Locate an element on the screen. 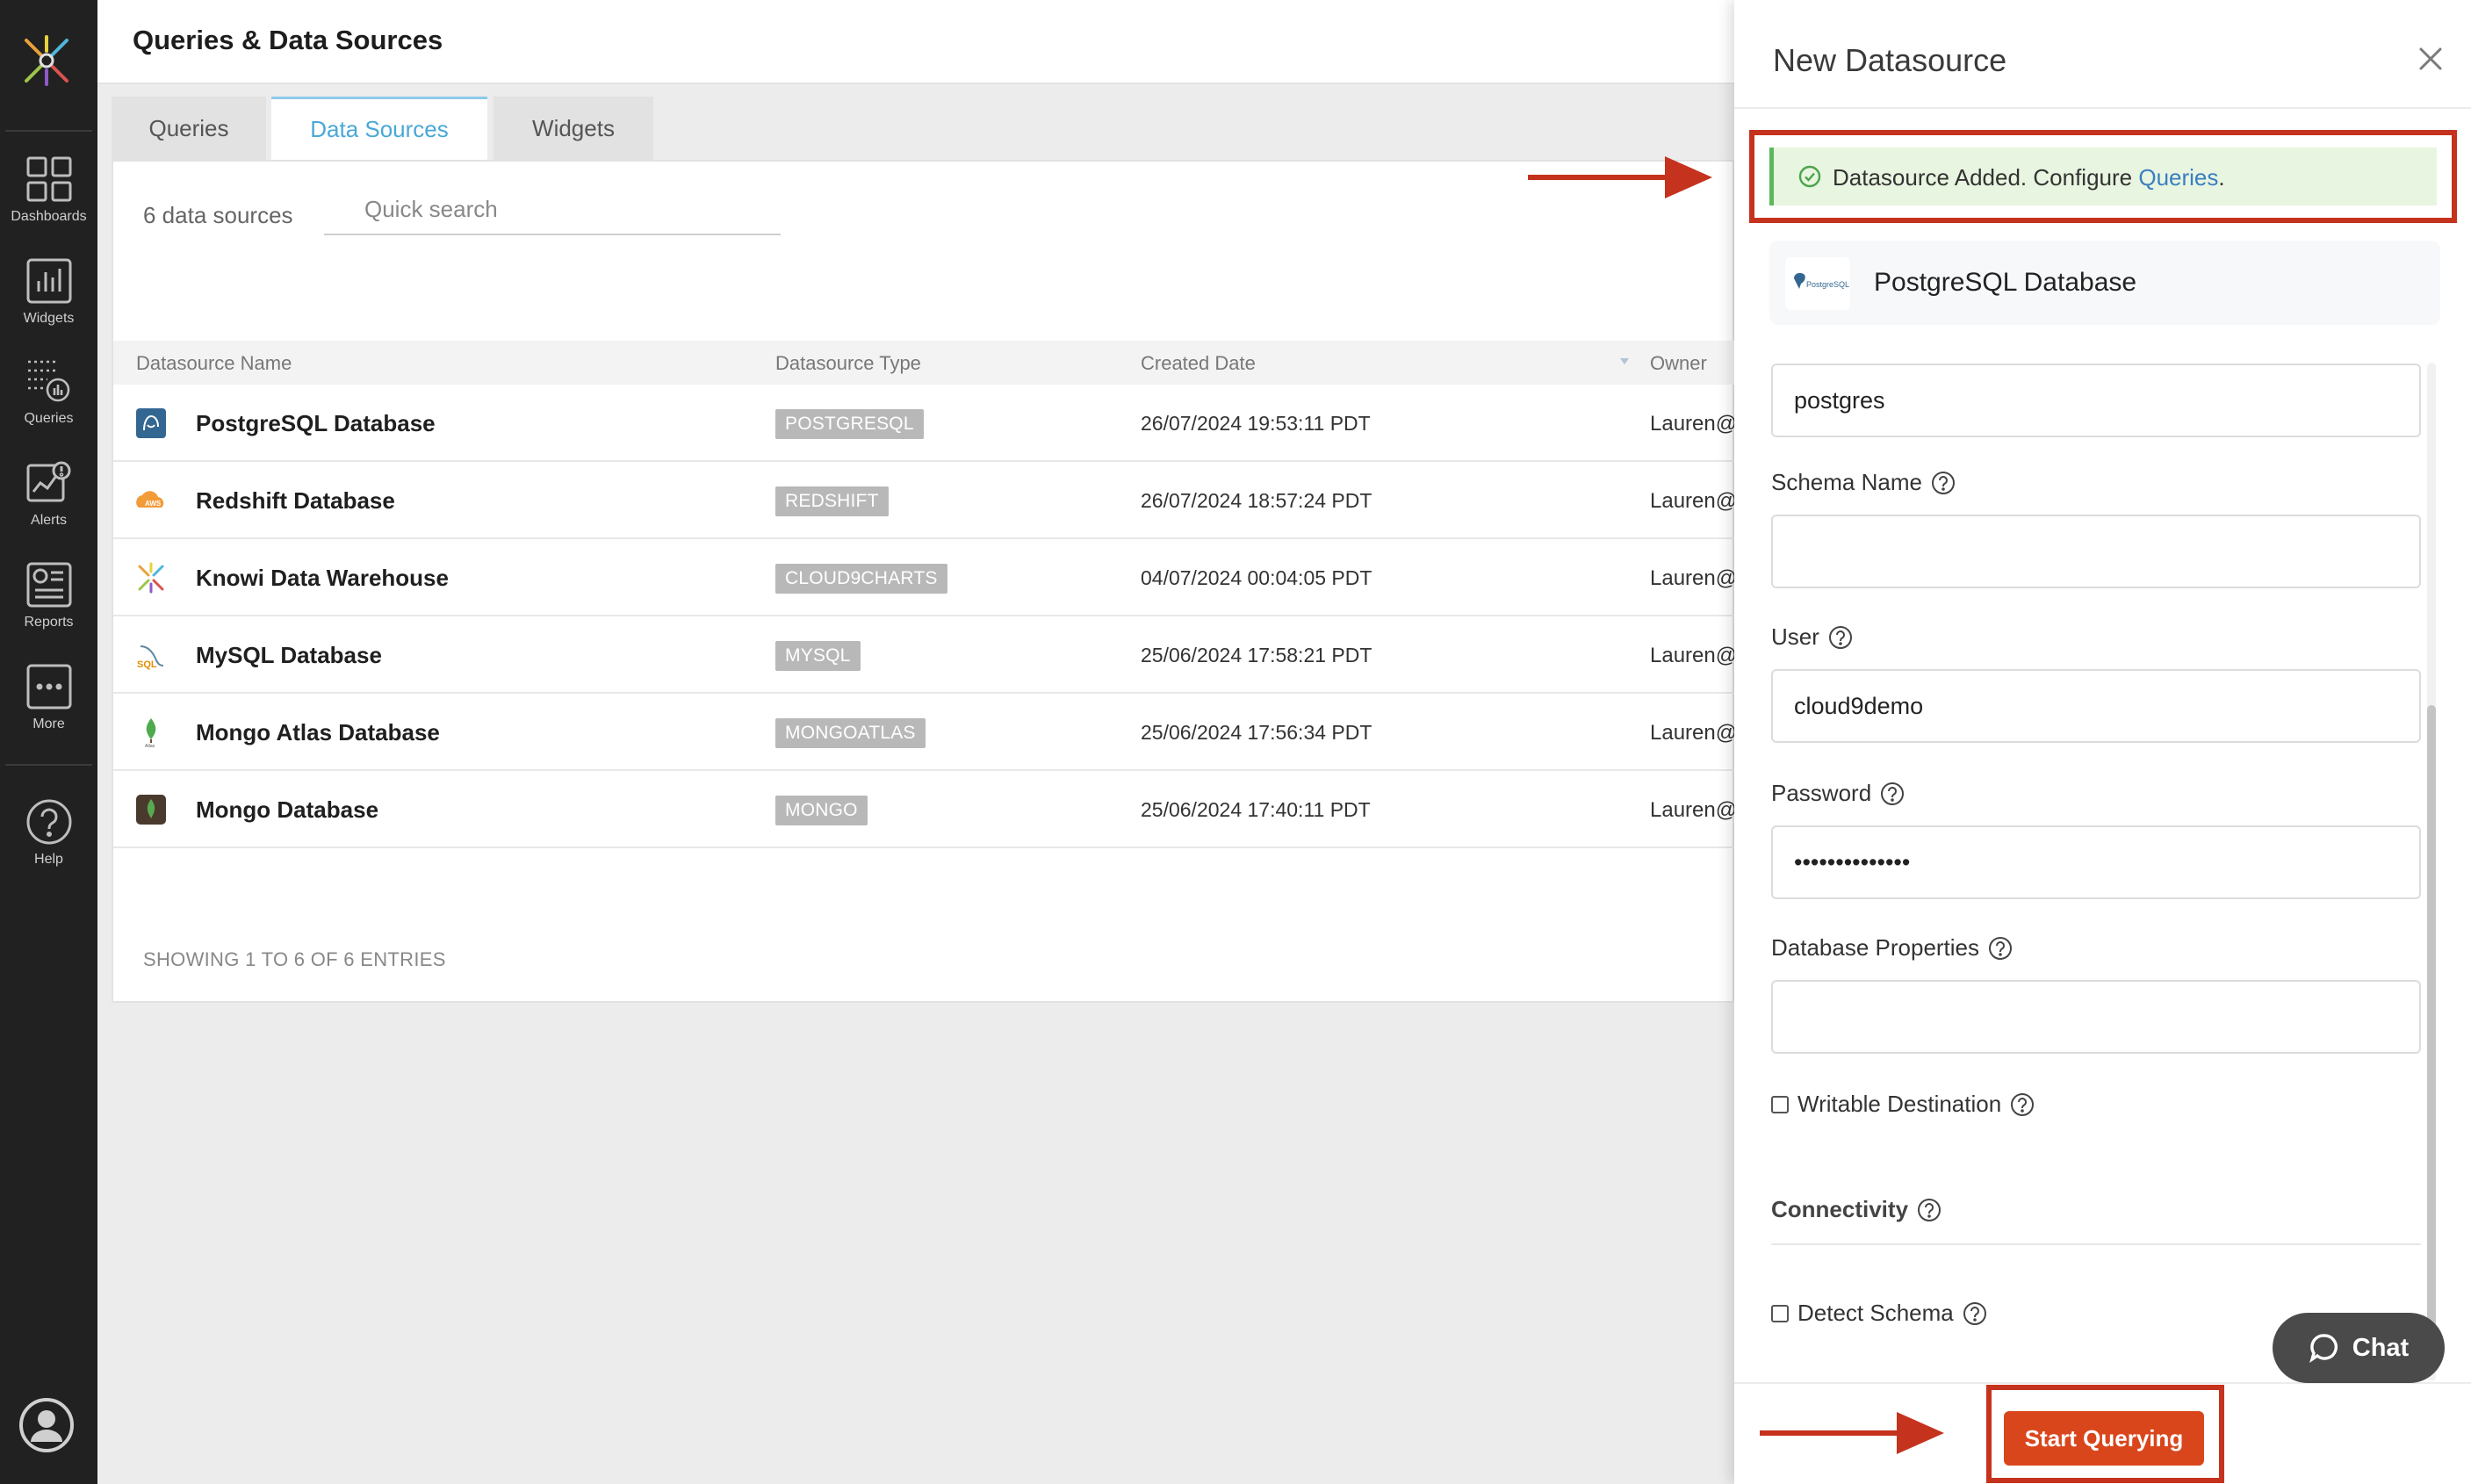 The width and height of the screenshot is (2471, 1484). tab-widgets: Widgets is located at coordinates (573, 128).